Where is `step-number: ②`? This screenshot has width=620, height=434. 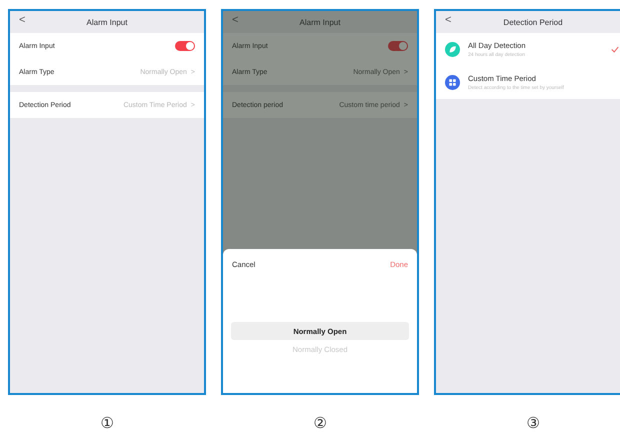
step-number: ② is located at coordinates (320, 423).